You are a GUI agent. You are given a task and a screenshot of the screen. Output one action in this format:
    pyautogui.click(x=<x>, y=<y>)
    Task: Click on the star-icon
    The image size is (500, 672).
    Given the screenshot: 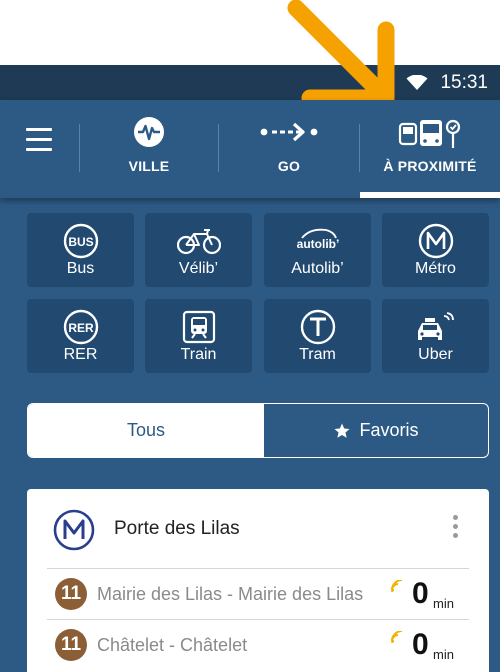 What is the action you would take?
    pyautogui.click(x=342, y=430)
    